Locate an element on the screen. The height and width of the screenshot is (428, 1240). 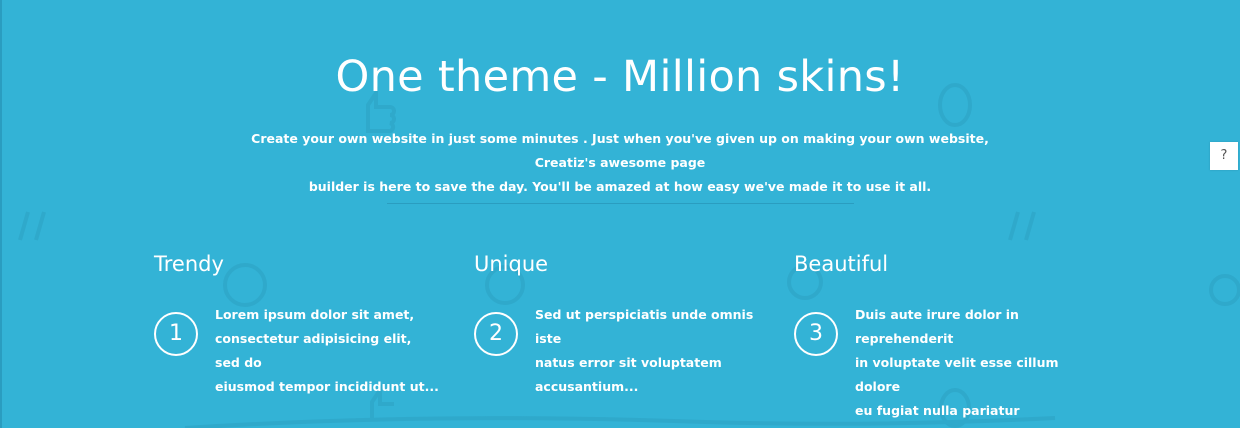
page-title: One theme - Million skins! is located at coordinates (620, 77).